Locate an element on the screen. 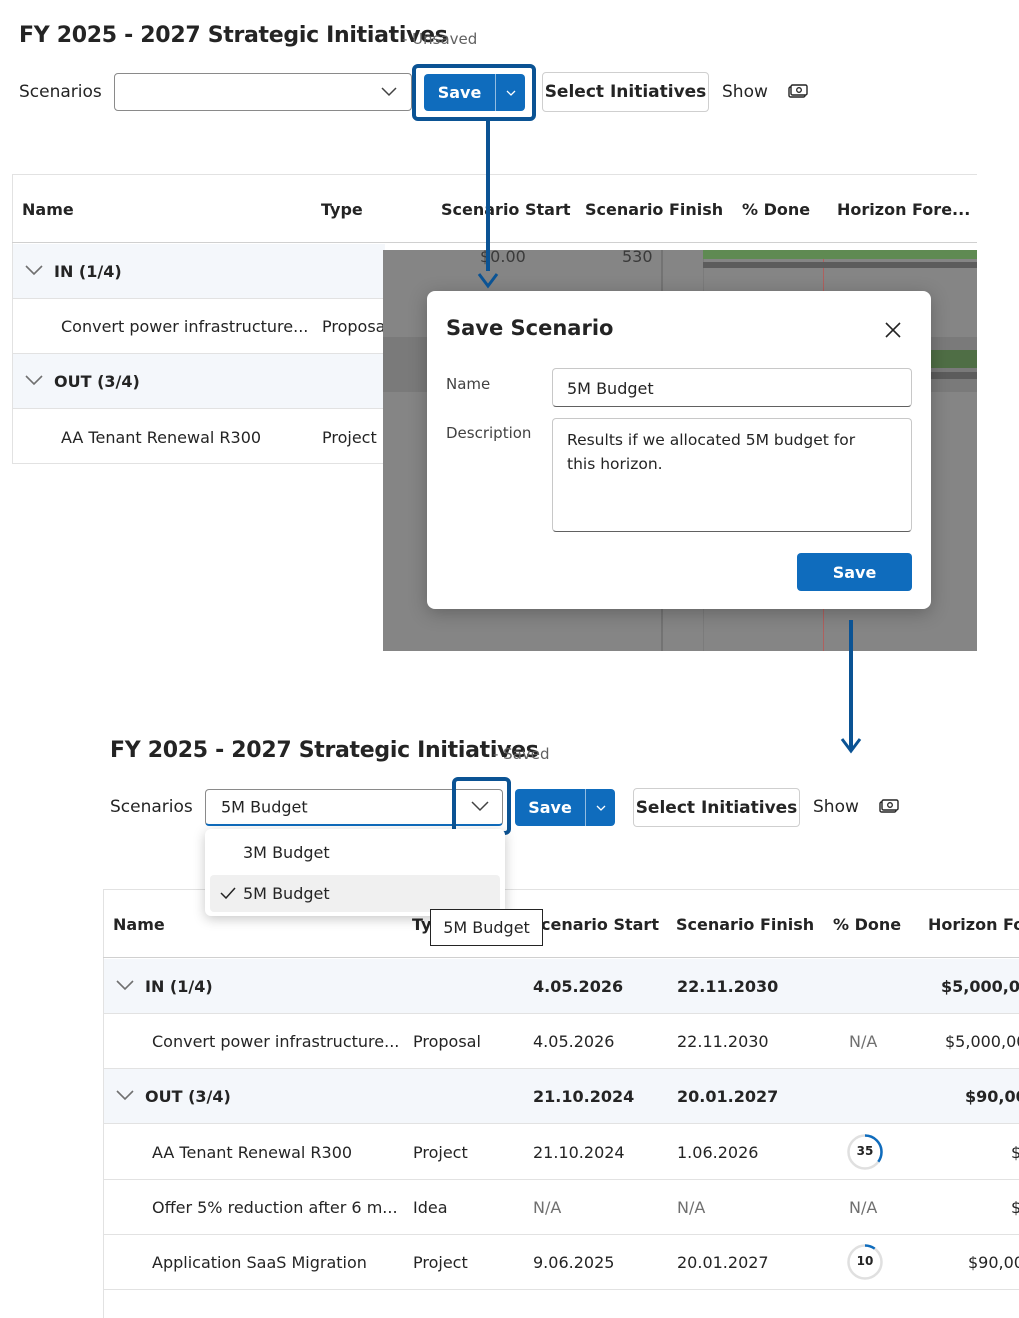 The height and width of the screenshot is (1318, 1019). name-field: 5M Budget is located at coordinates (732, 387).